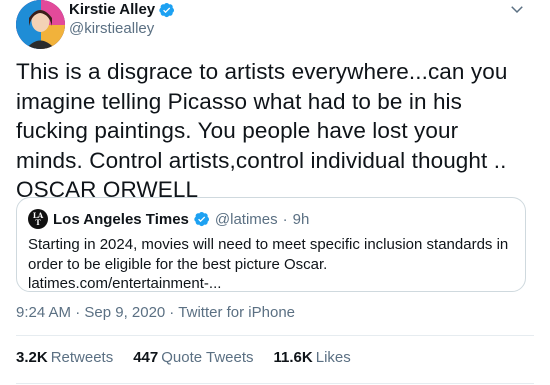 Image resolution: width=550 pixels, height=385 pixels. Describe the element at coordinates (301, 219) in the screenshot. I see `quoted-timestamp: 9h` at that location.